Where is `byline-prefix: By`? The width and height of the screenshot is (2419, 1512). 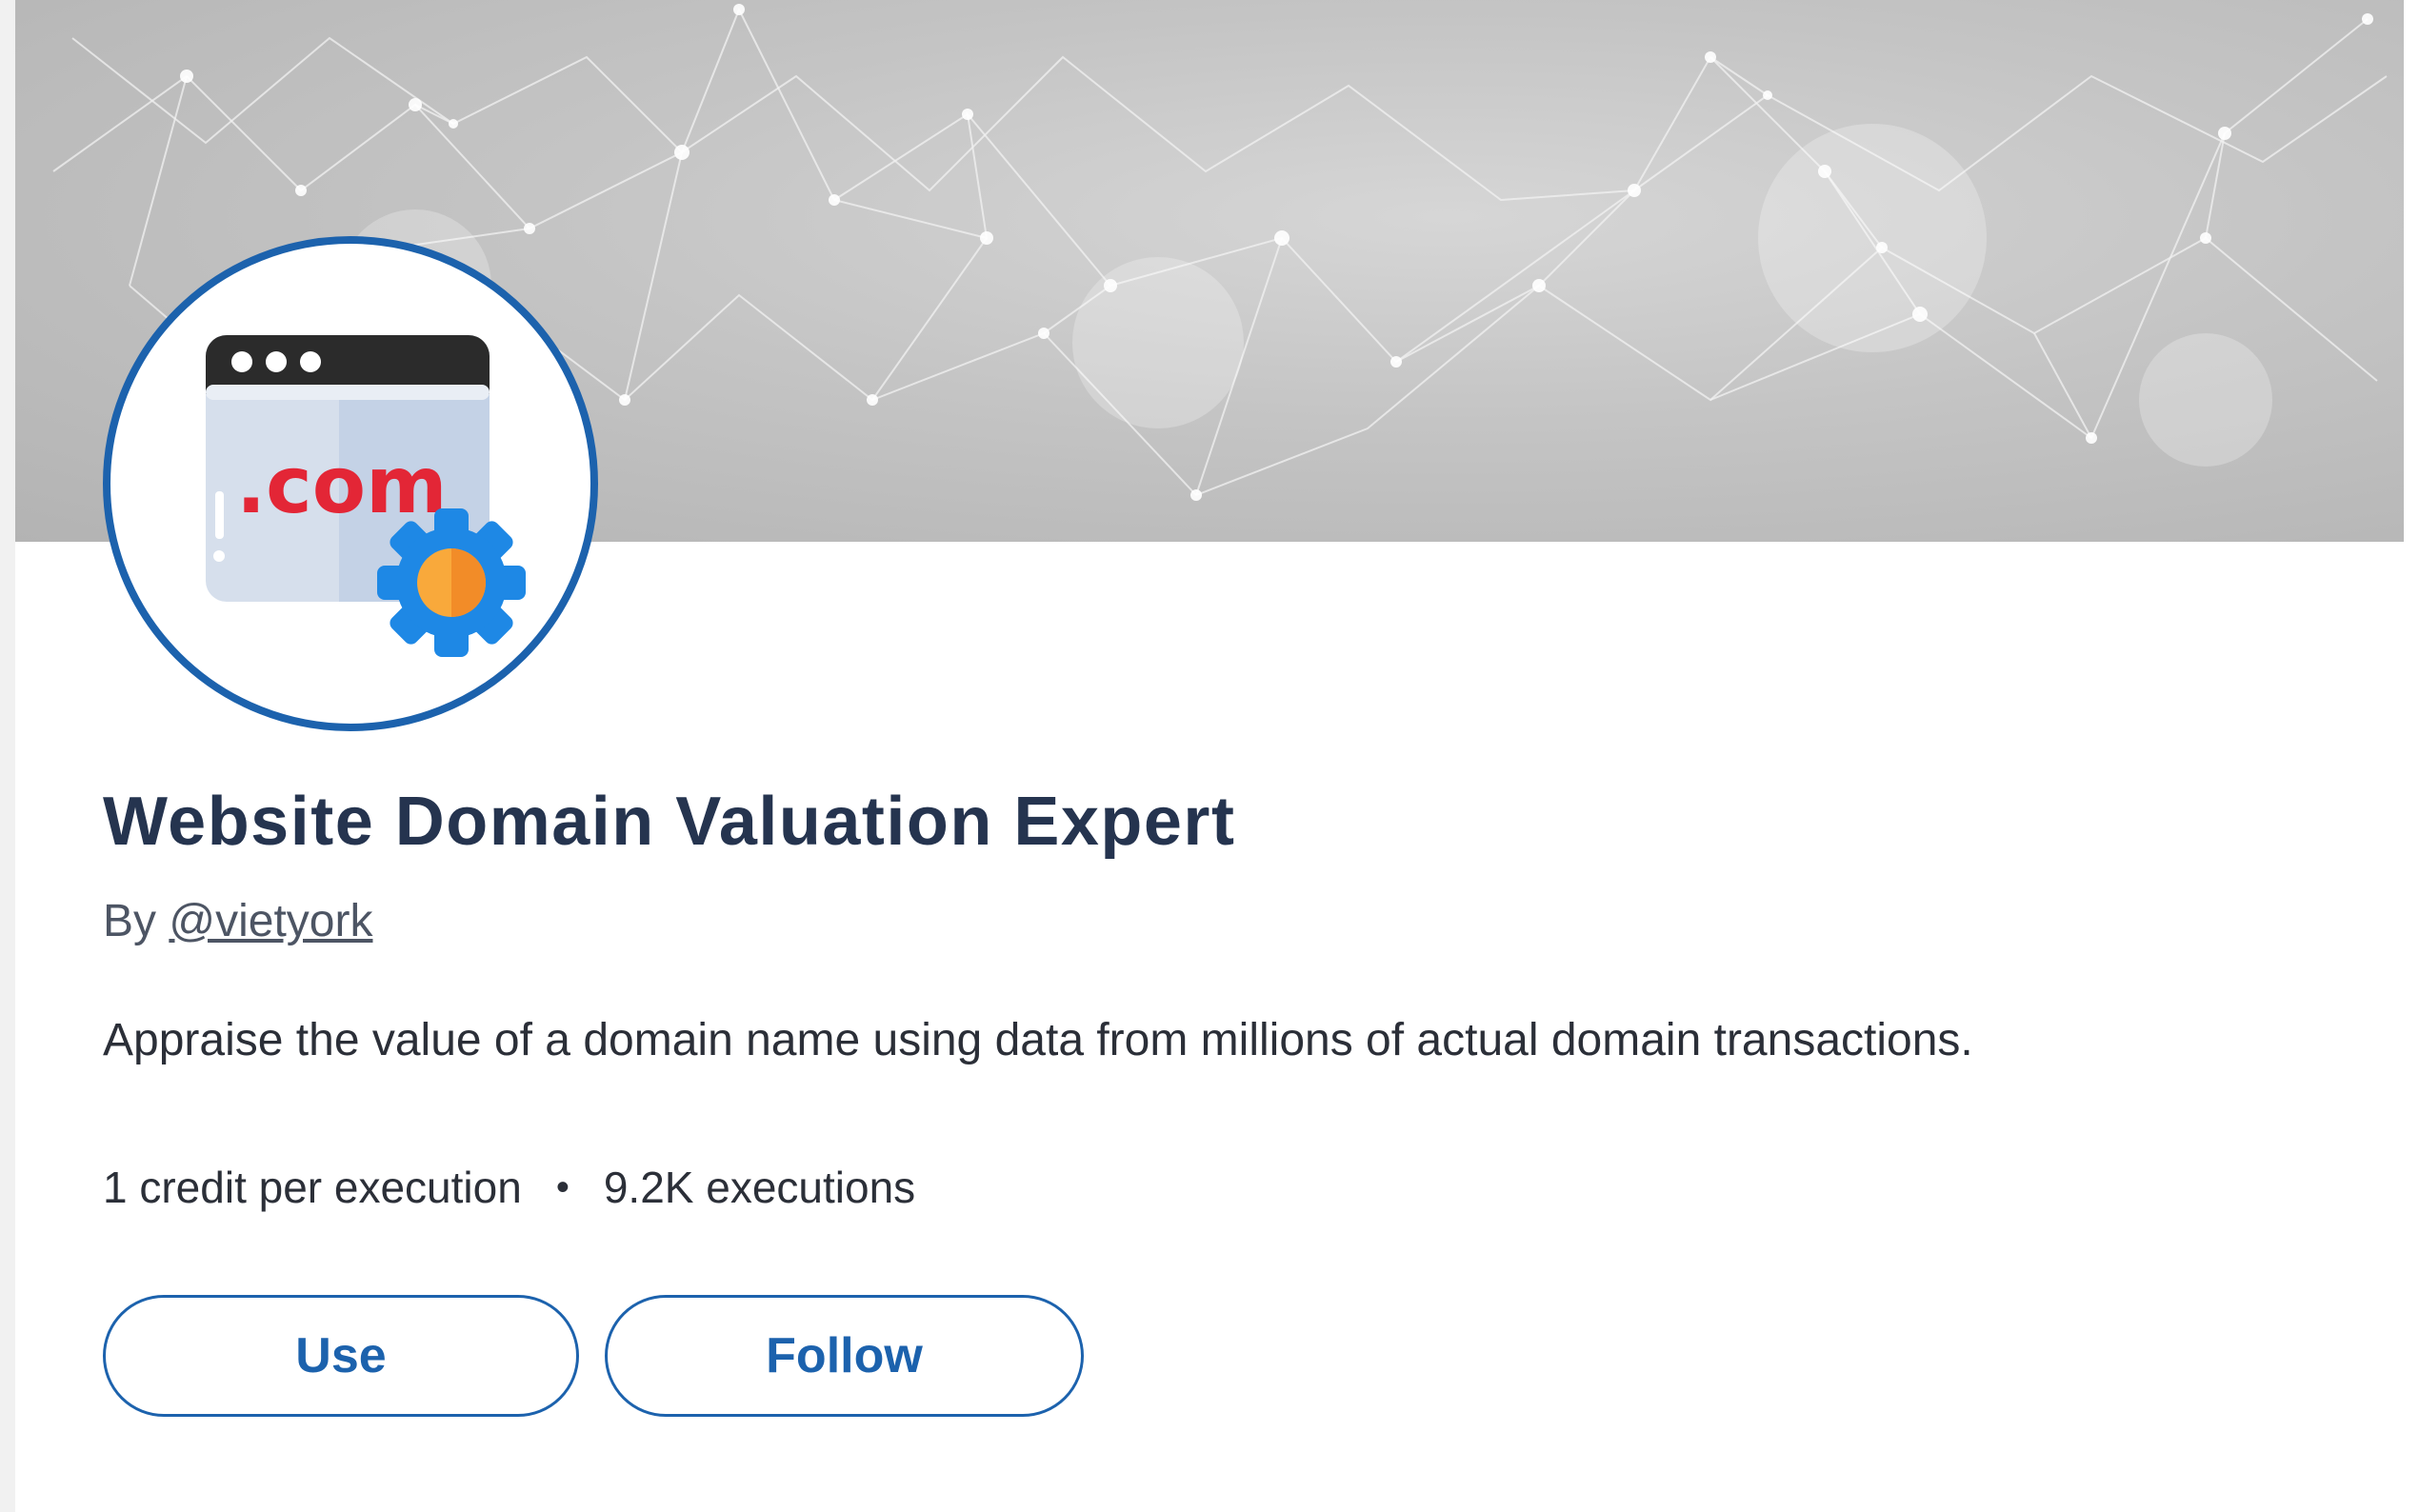 byline-prefix: By is located at coordinates (130, 921).